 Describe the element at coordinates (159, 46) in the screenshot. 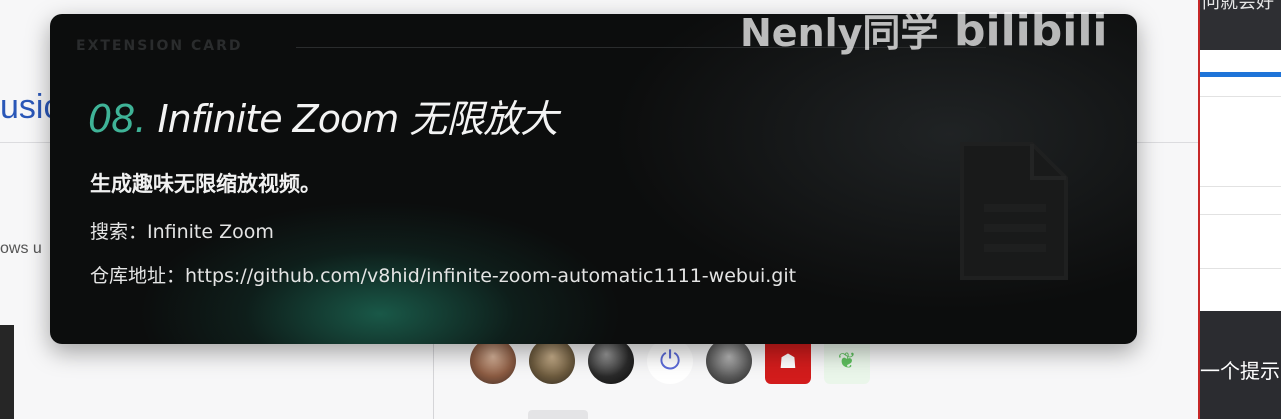

I see `card-section-label: Extension Card` at that location.